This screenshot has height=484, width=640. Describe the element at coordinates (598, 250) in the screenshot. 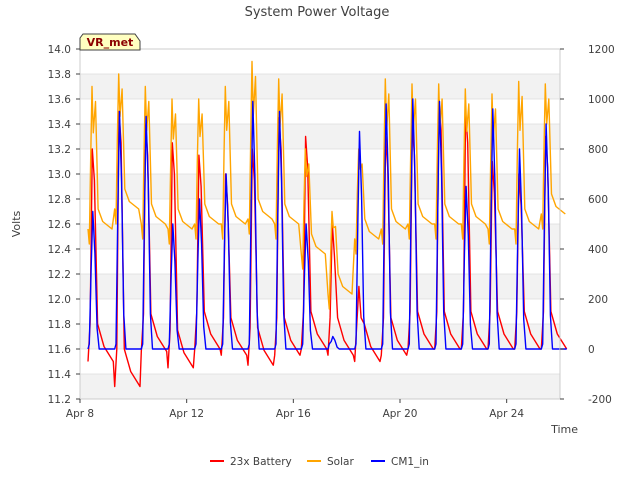

I see `right-tick-label: 400` at that location.